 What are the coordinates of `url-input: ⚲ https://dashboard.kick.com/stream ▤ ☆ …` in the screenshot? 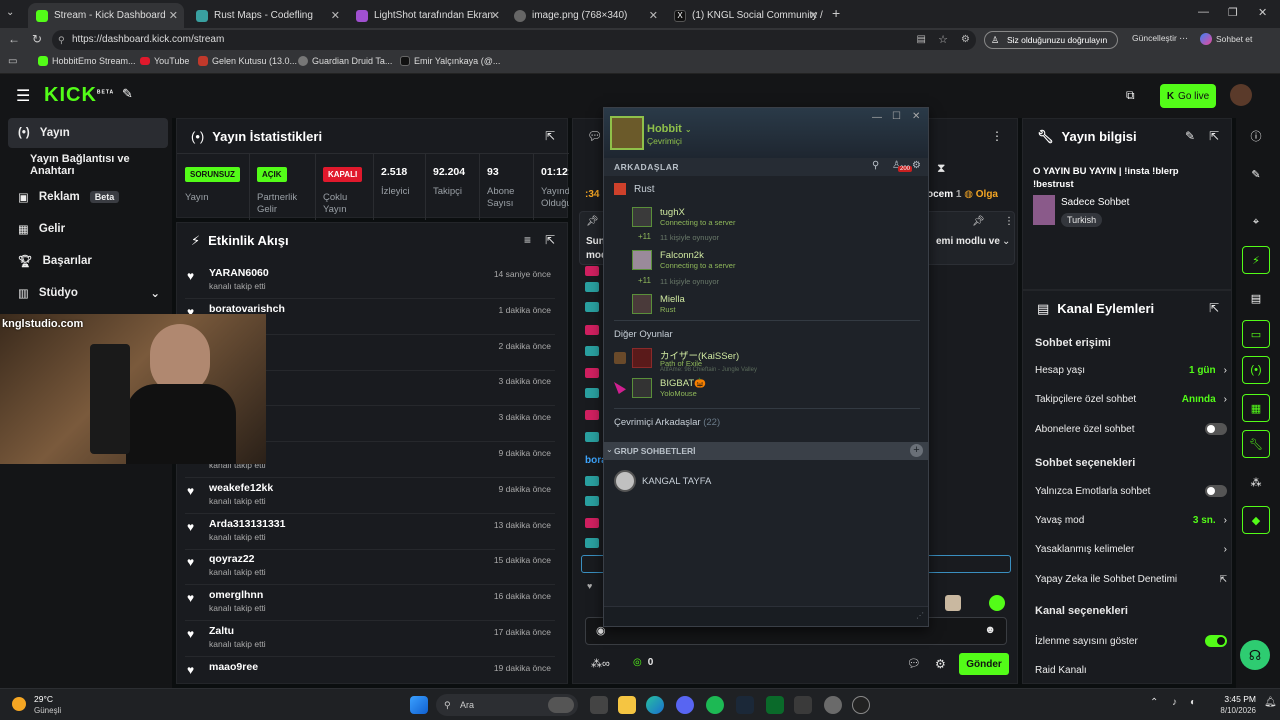 It's located at (514, 40).